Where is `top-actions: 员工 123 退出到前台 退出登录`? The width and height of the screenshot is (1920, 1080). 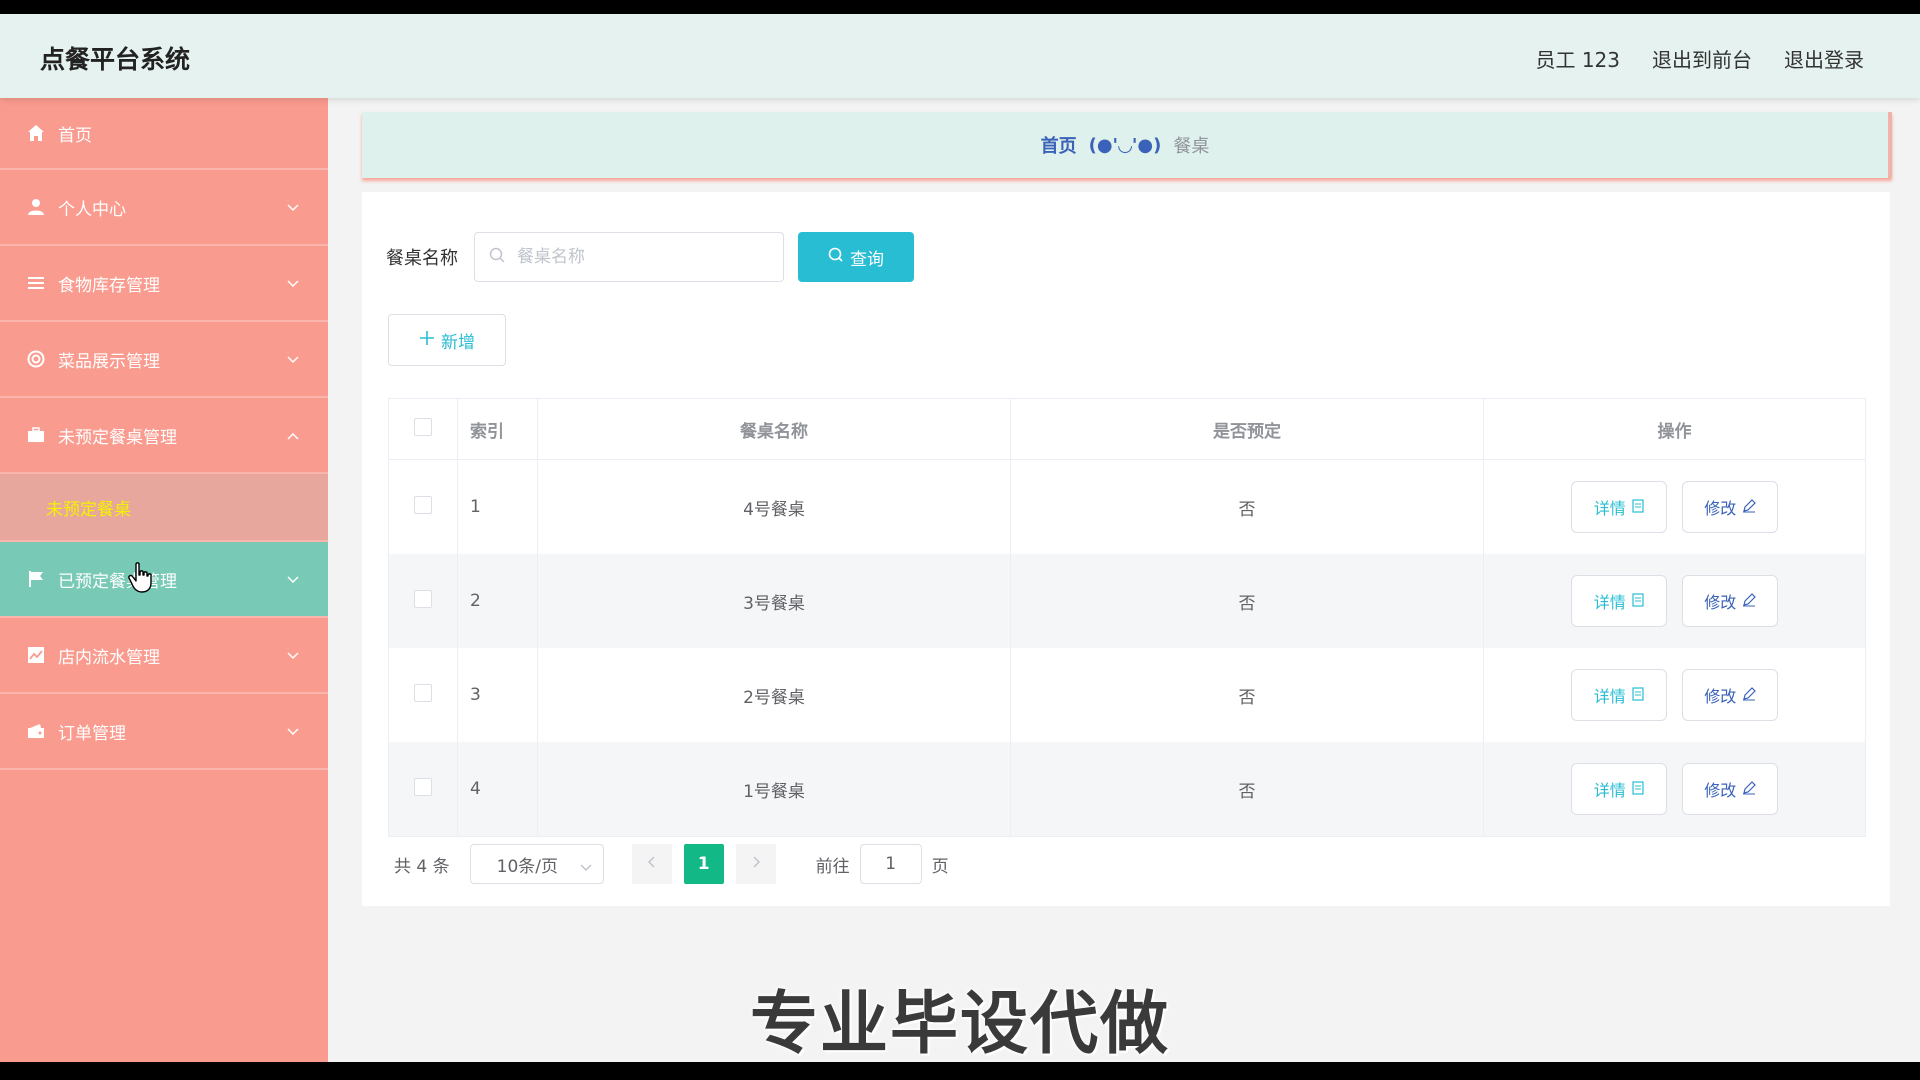
top-actions: 员工 123 退出到前台 退出登录 is located at coordinates (1699, 58).